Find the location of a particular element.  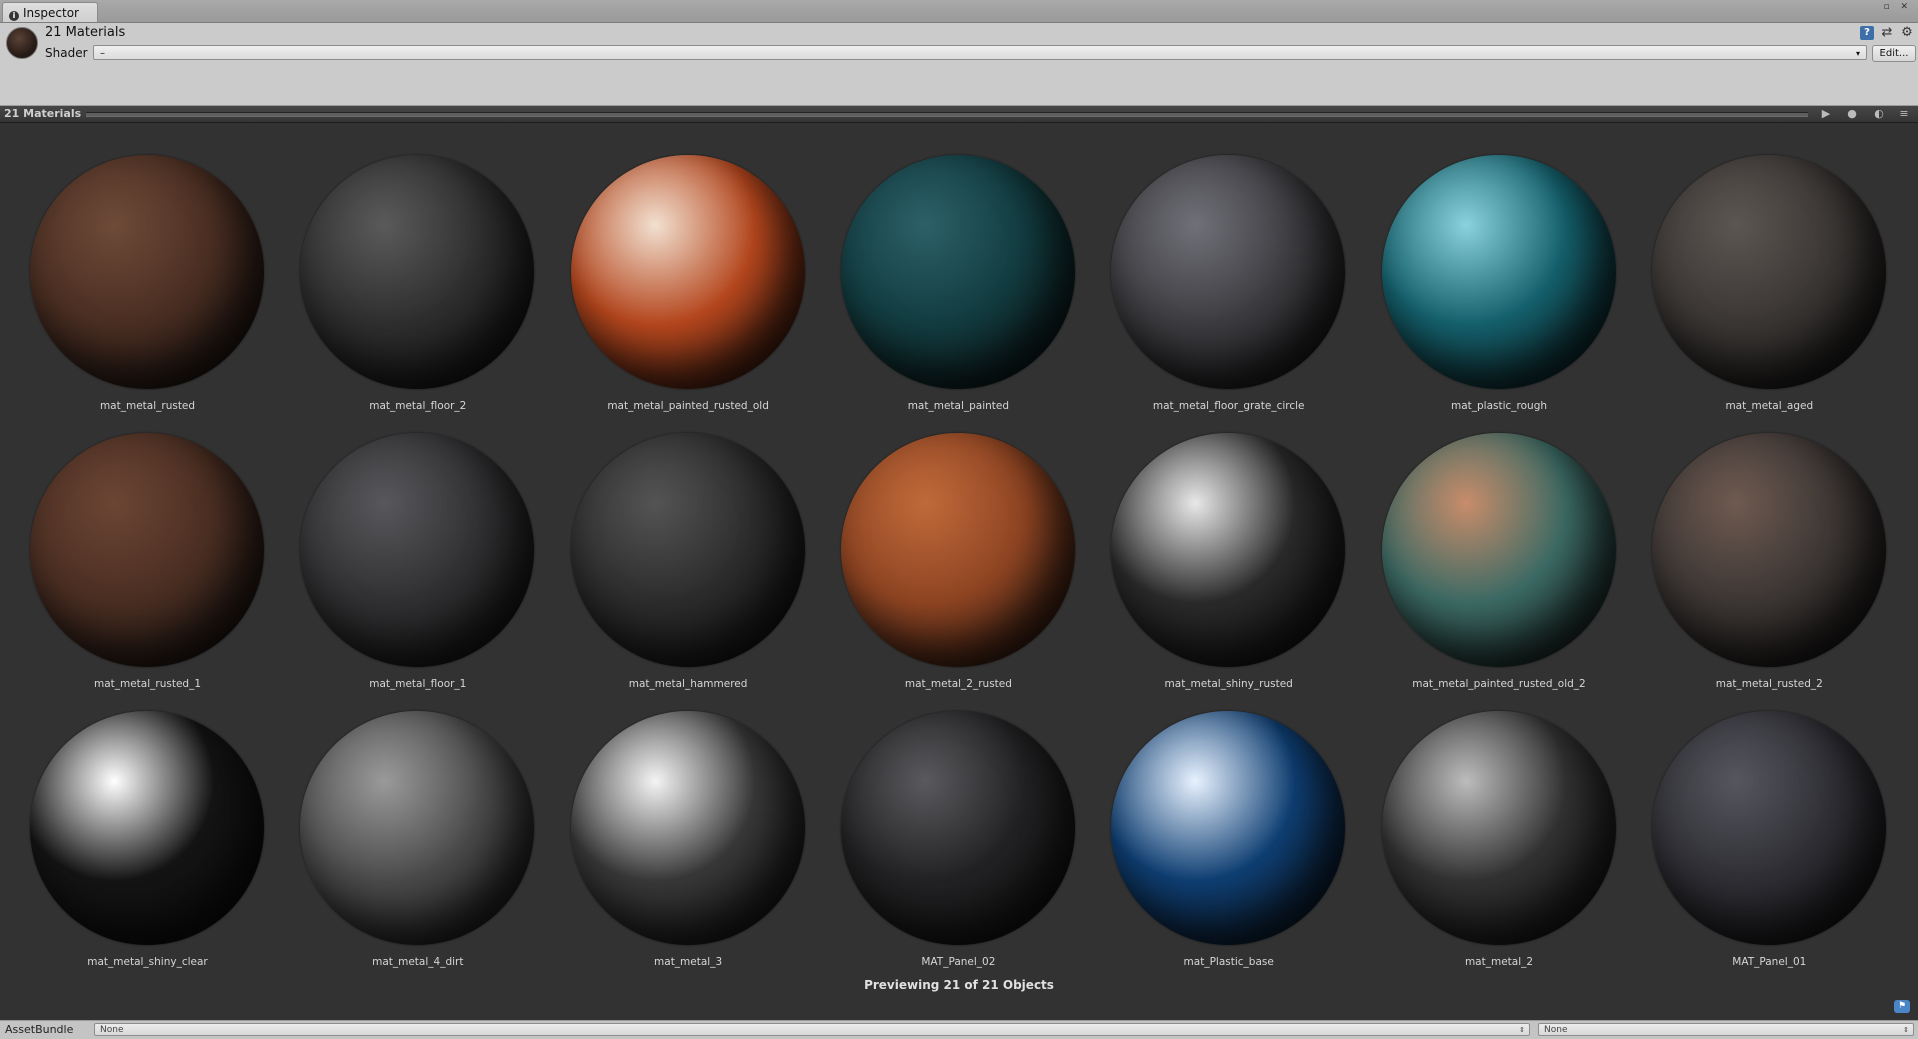

menu-icon: ≡ is located at coordinates (1904, 114).